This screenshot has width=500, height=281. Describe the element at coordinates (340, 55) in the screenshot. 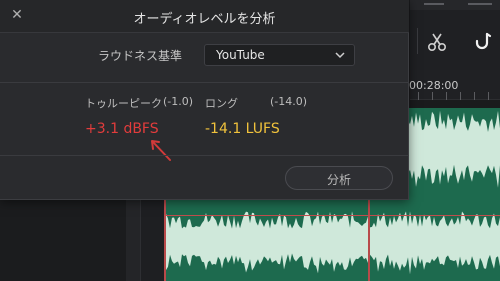

I see `chevron-down-icon` at that location.